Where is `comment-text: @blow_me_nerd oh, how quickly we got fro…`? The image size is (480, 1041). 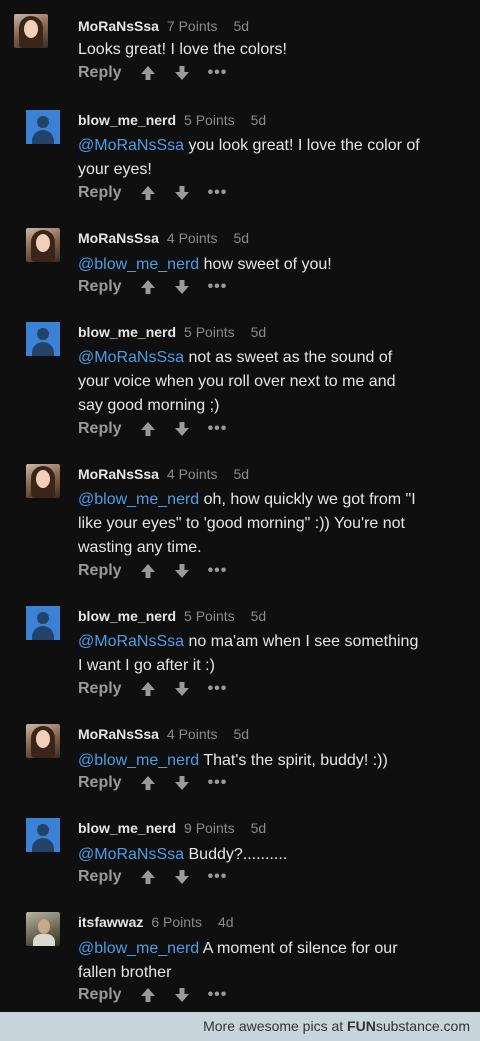 comment-text: @blow_me_nerd oh, how quickly we got fro… is located at coordinates (247, 523).